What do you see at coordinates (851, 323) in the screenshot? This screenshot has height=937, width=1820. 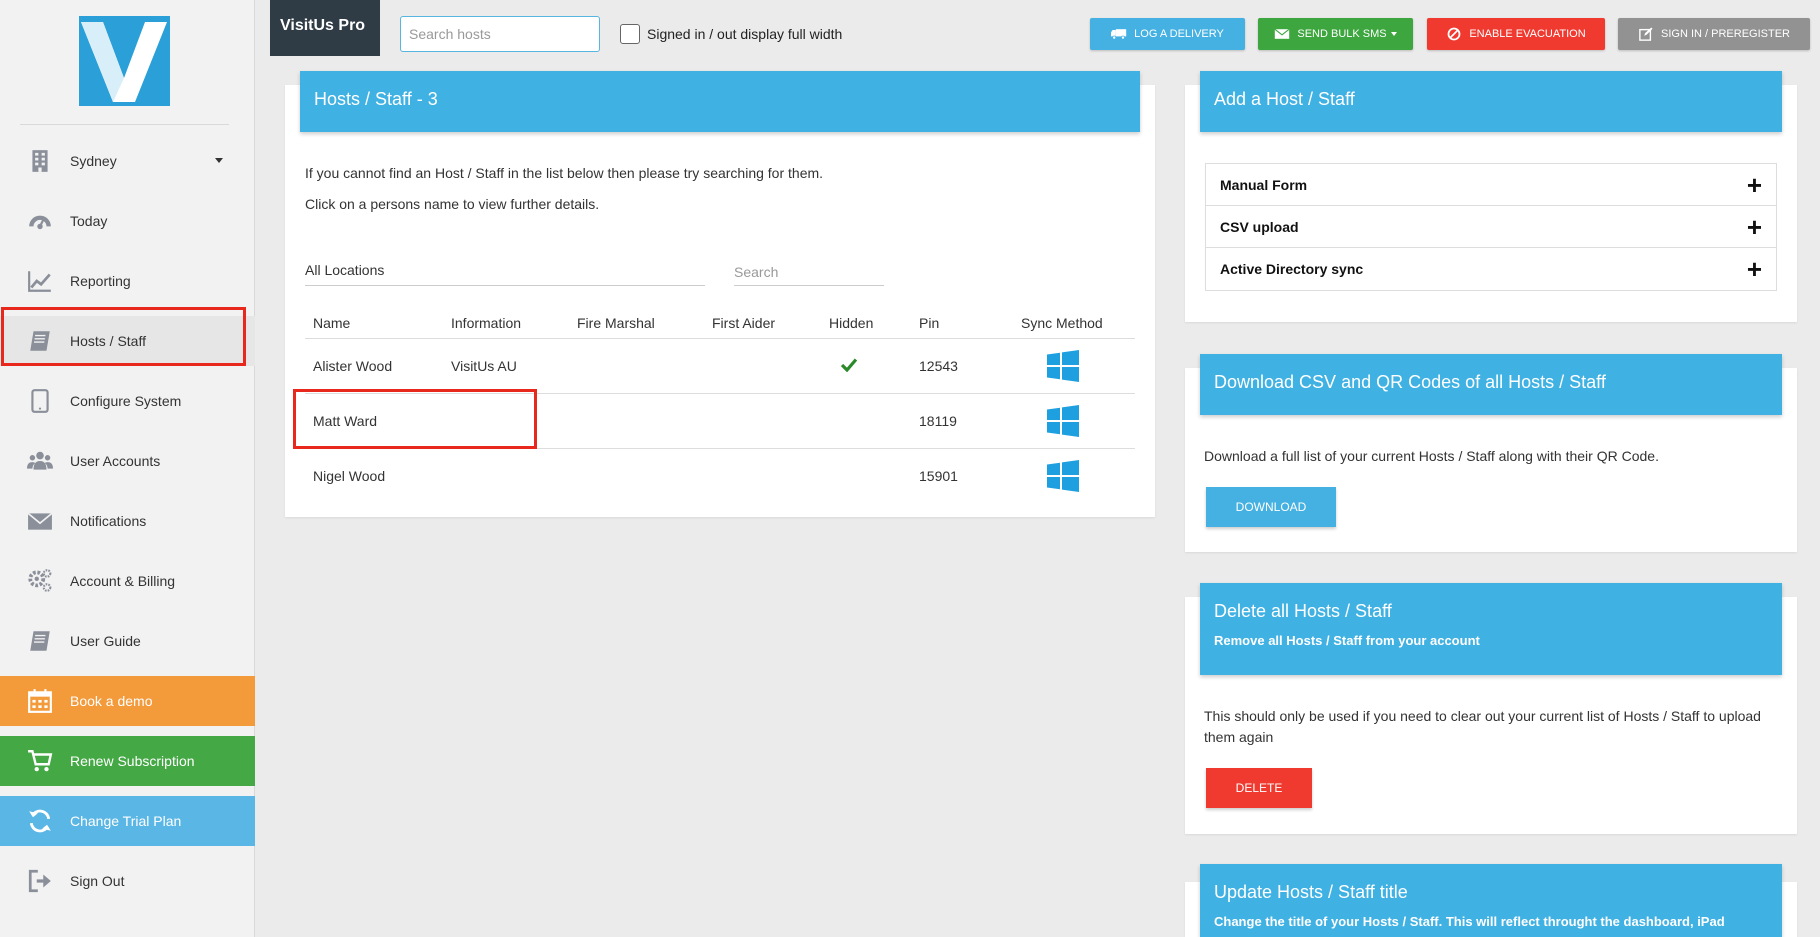 I see `column-header-hidden: Hidden` at bounding box center [851, 323].